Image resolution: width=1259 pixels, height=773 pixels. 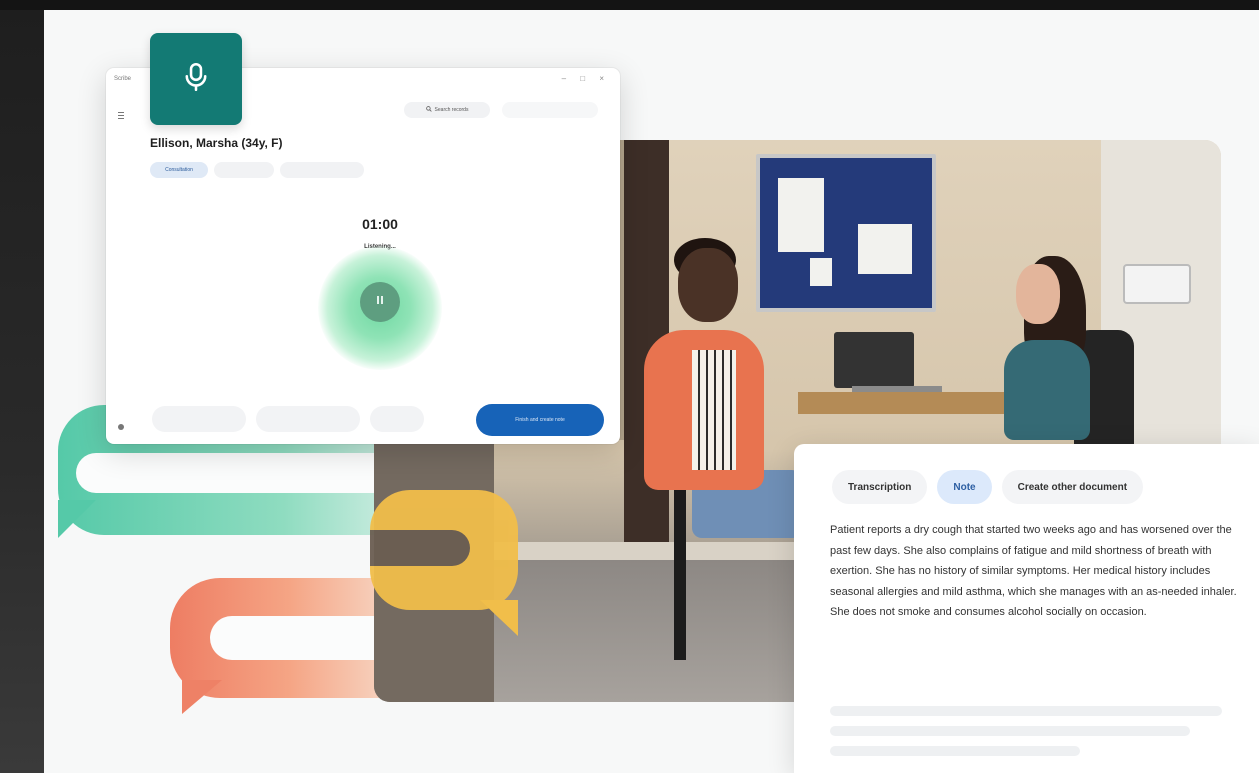 I want to click on green-bubble-tail, so click(x=77, y=519).